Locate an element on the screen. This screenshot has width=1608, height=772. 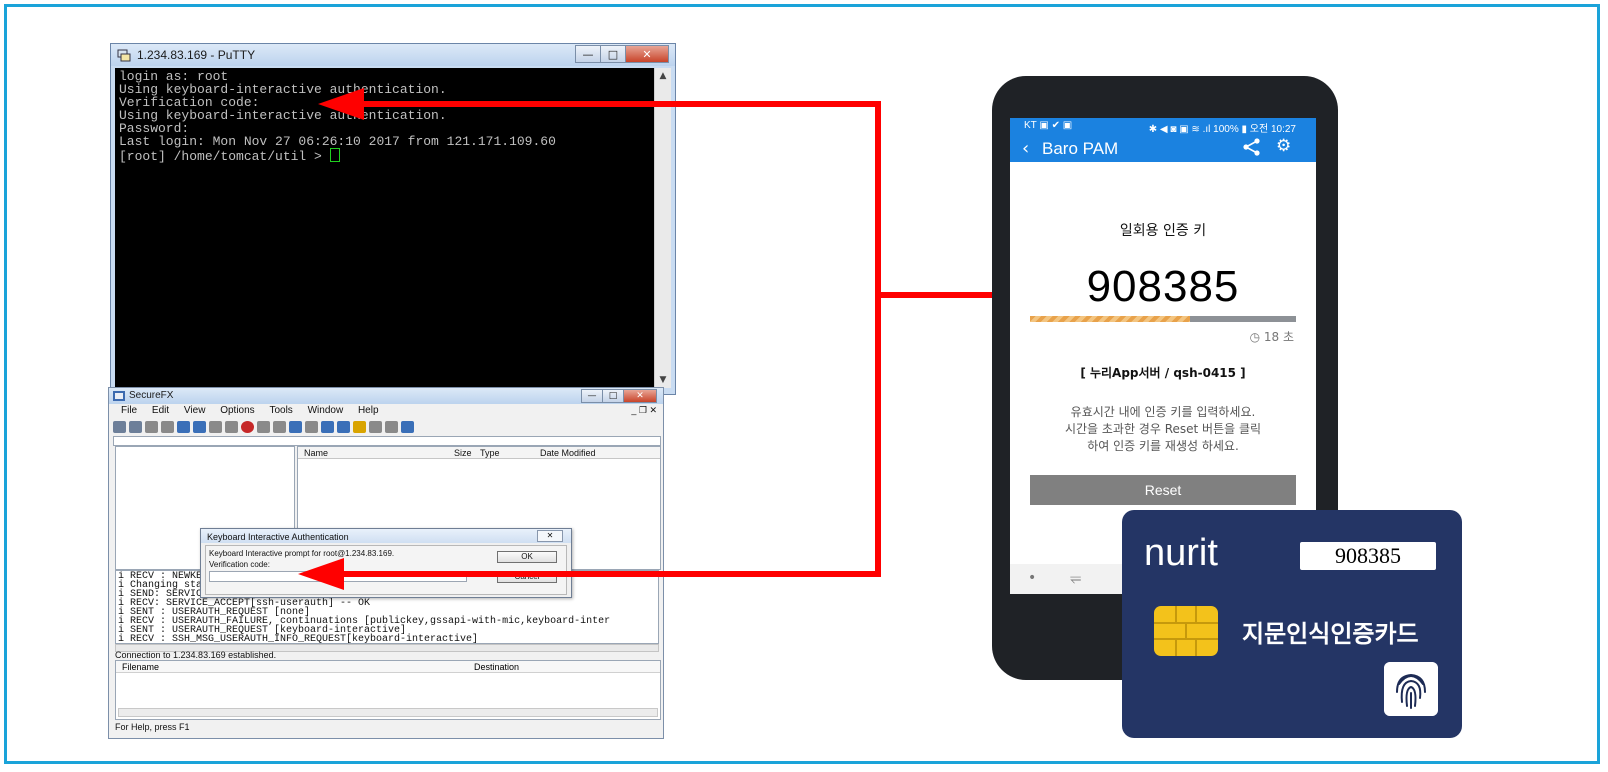
otp-progress-bar is located at coordinates (1163, 319).